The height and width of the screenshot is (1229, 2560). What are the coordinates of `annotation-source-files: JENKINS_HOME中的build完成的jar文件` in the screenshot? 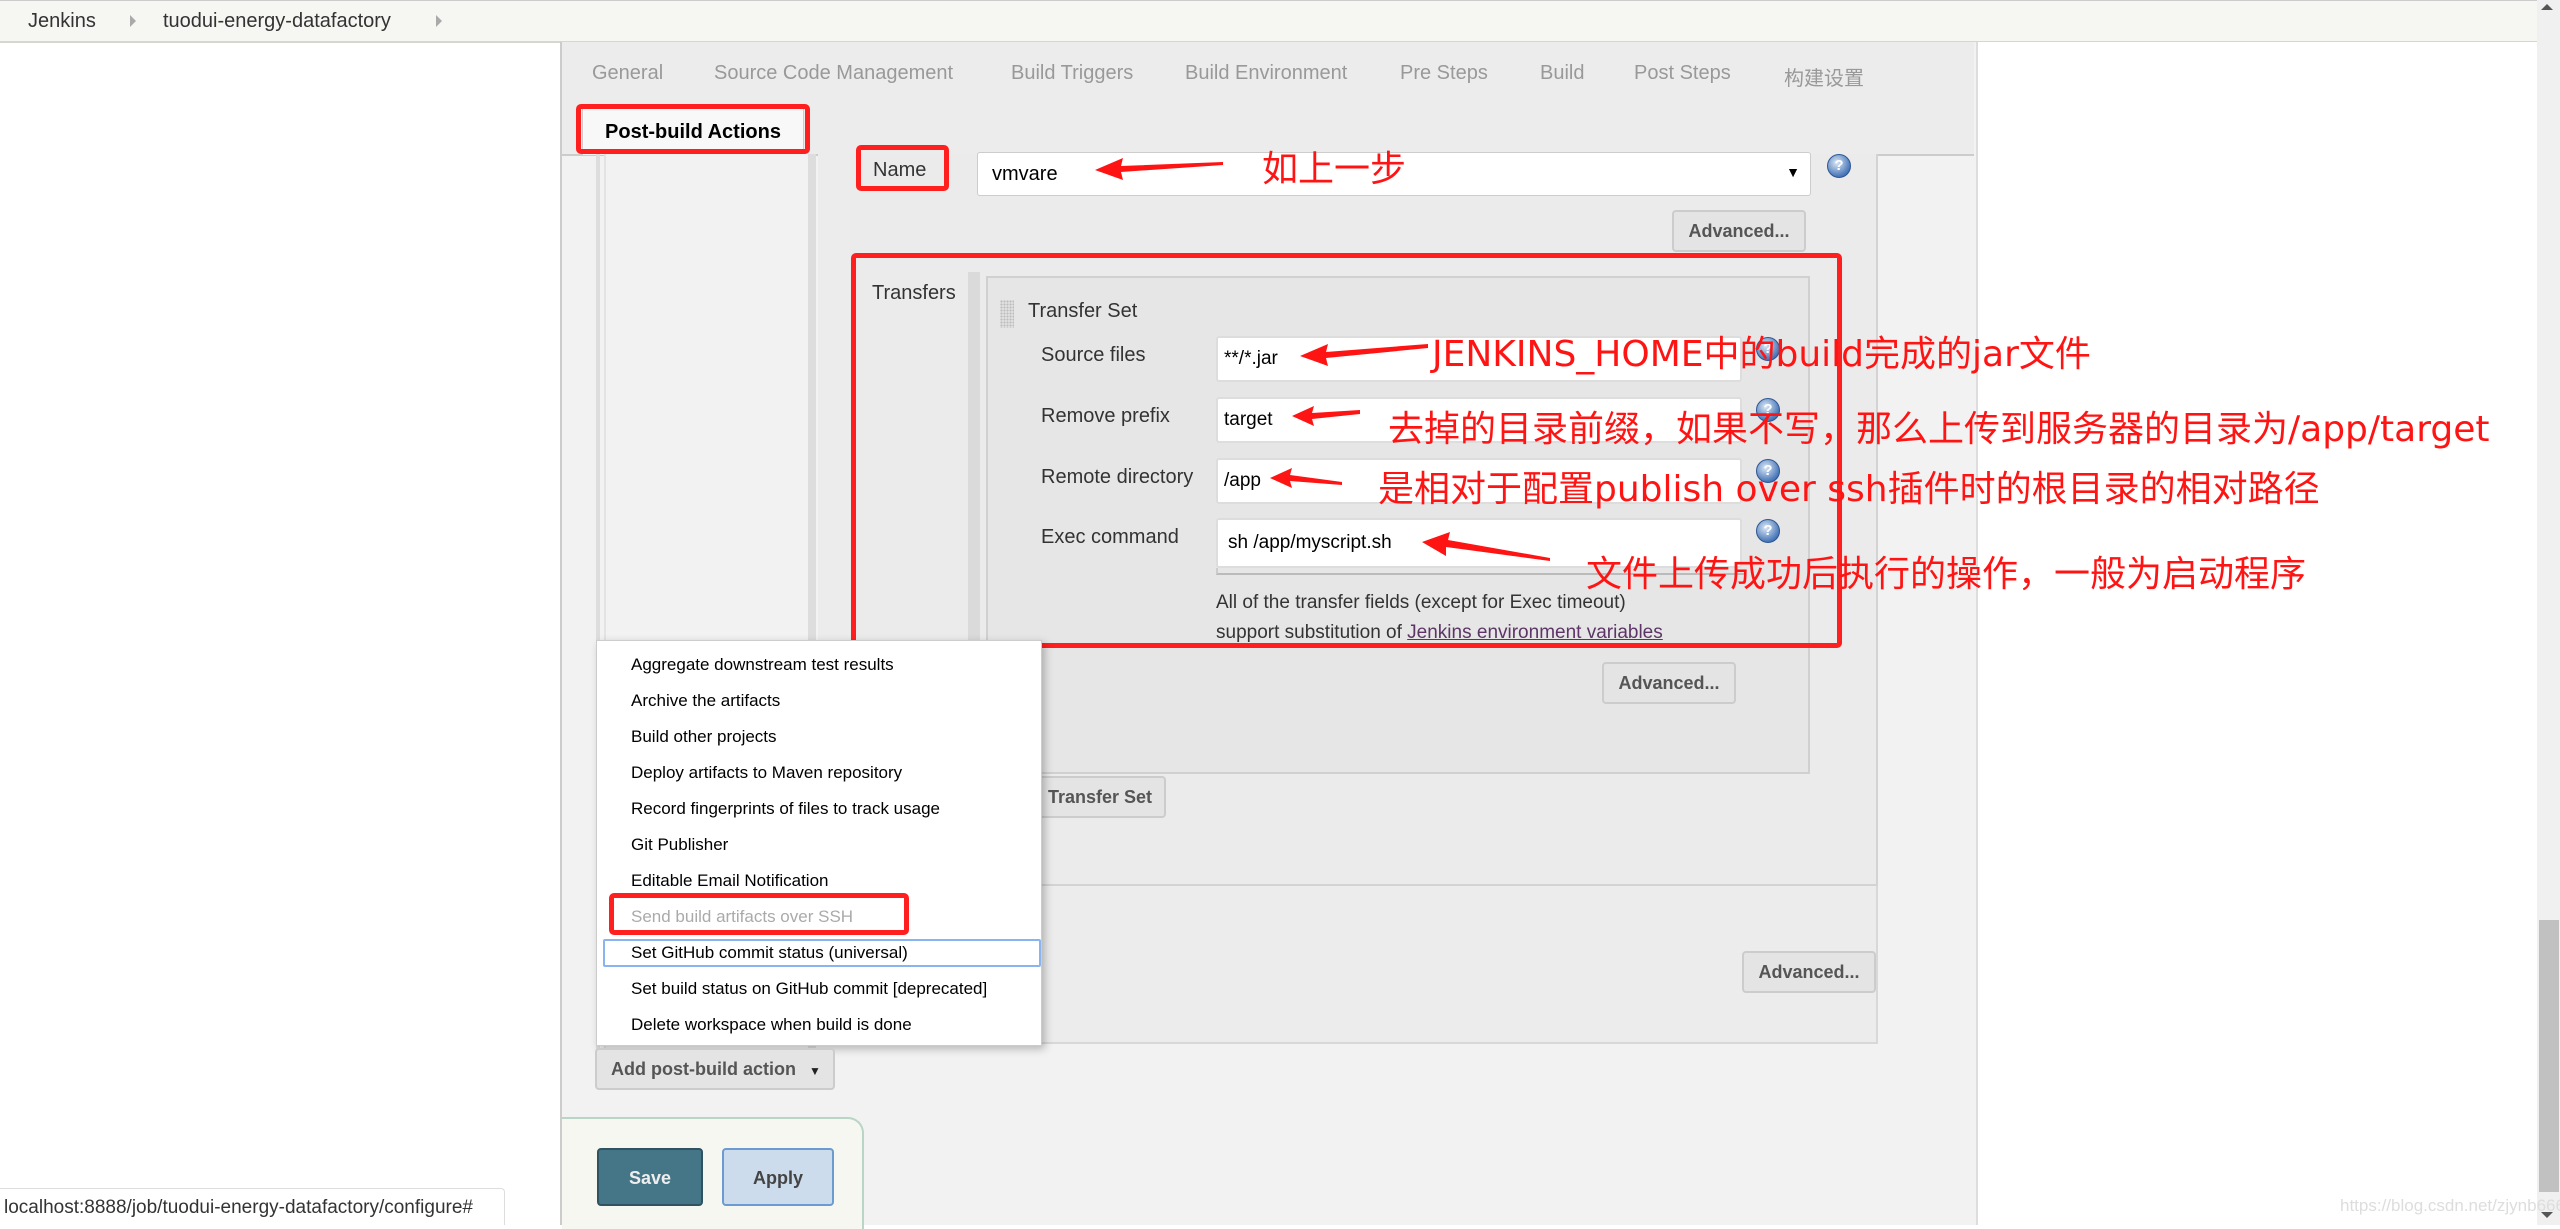 It's located at (1761, 354).